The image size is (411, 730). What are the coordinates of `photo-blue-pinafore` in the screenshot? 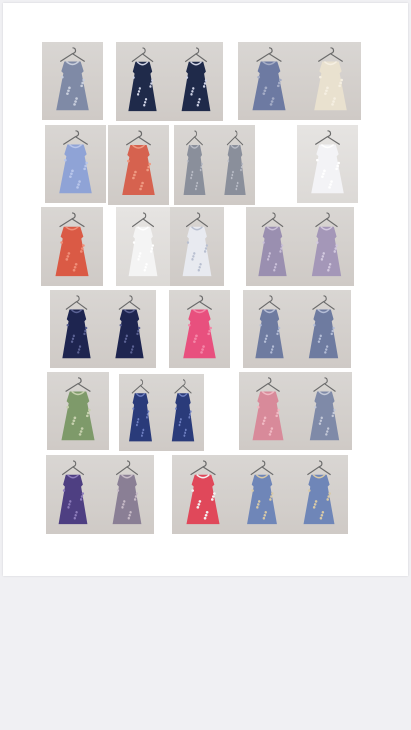 It's located at (269, 81).